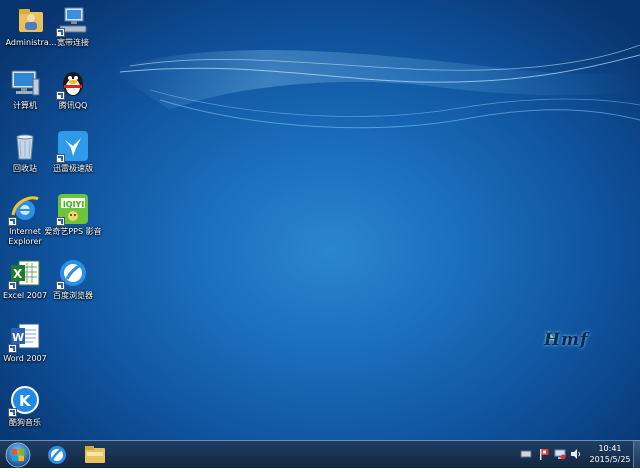  I want to click on svg-text: X, so click(18, 274).